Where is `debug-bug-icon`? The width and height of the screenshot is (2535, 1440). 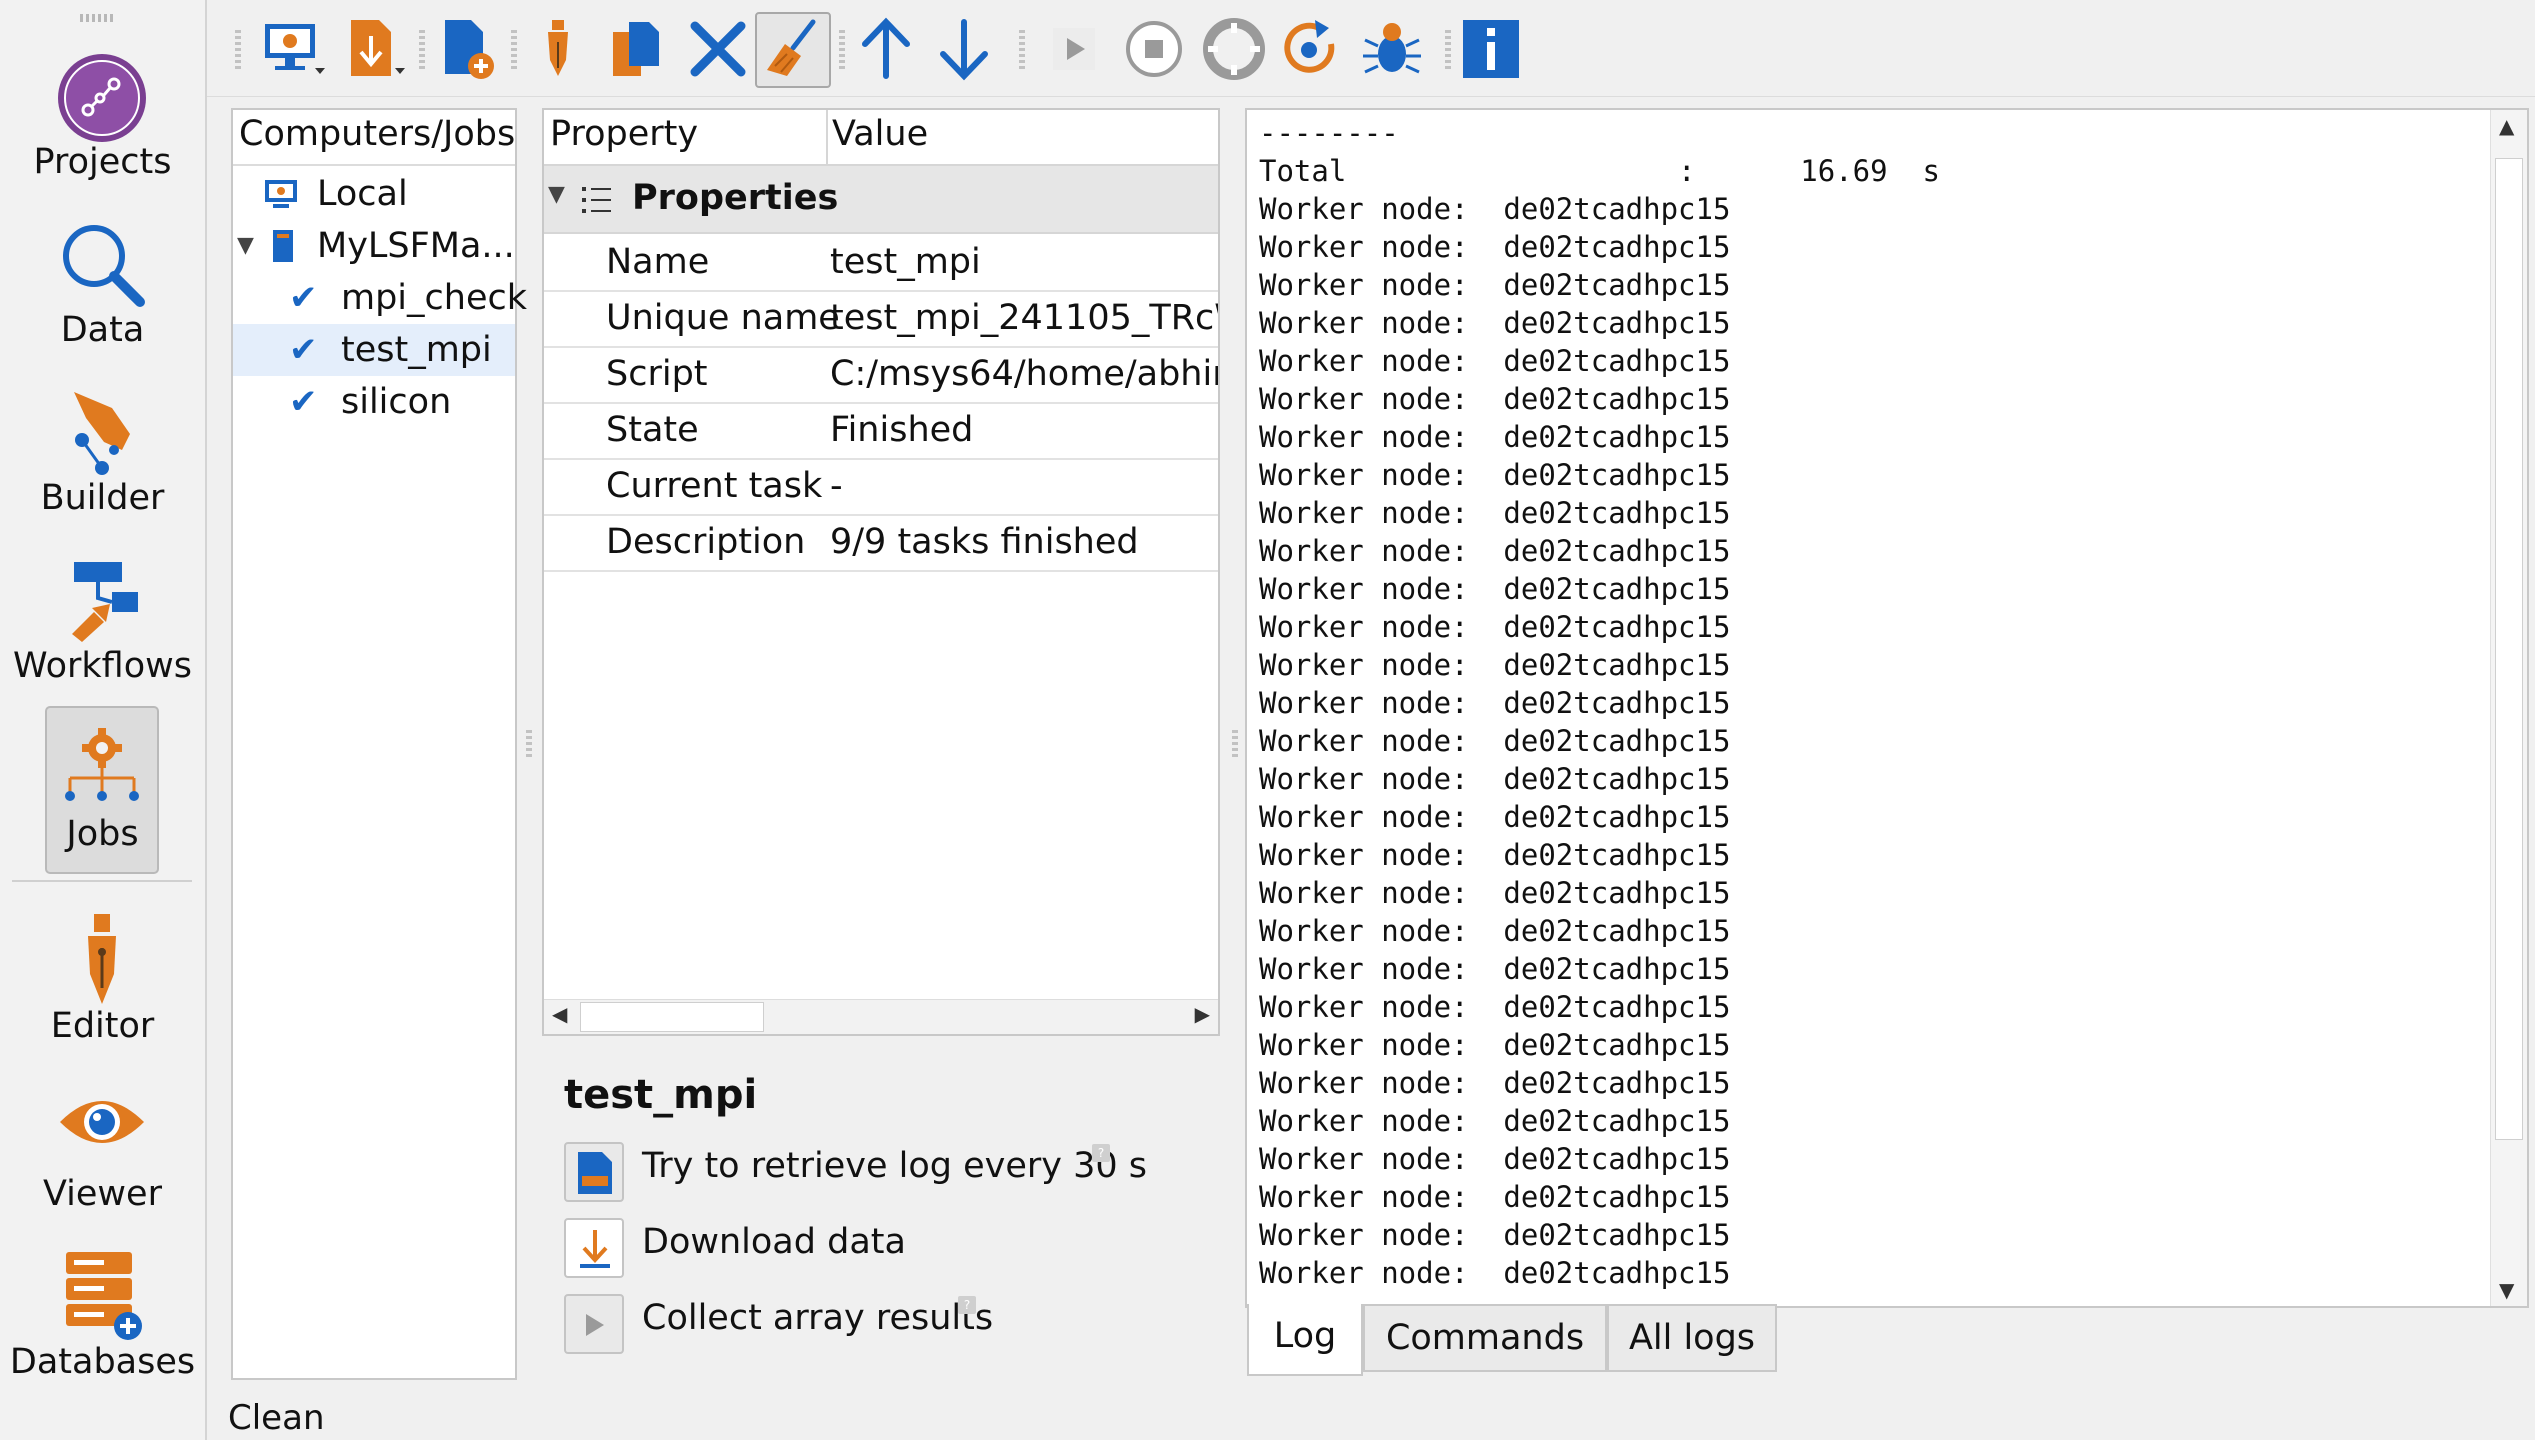
debug-bug-icon is located at coordinates (1392, 48).